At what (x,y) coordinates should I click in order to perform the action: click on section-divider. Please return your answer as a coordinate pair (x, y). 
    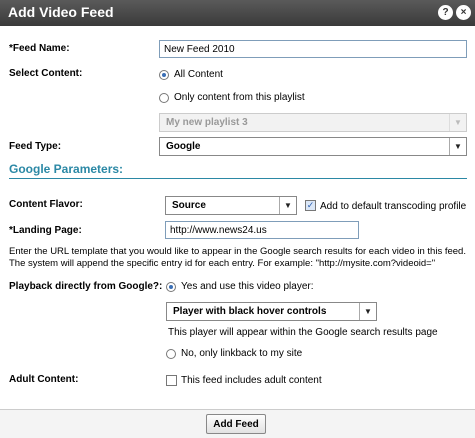
    Looking at the image, I should click on (238, 178).